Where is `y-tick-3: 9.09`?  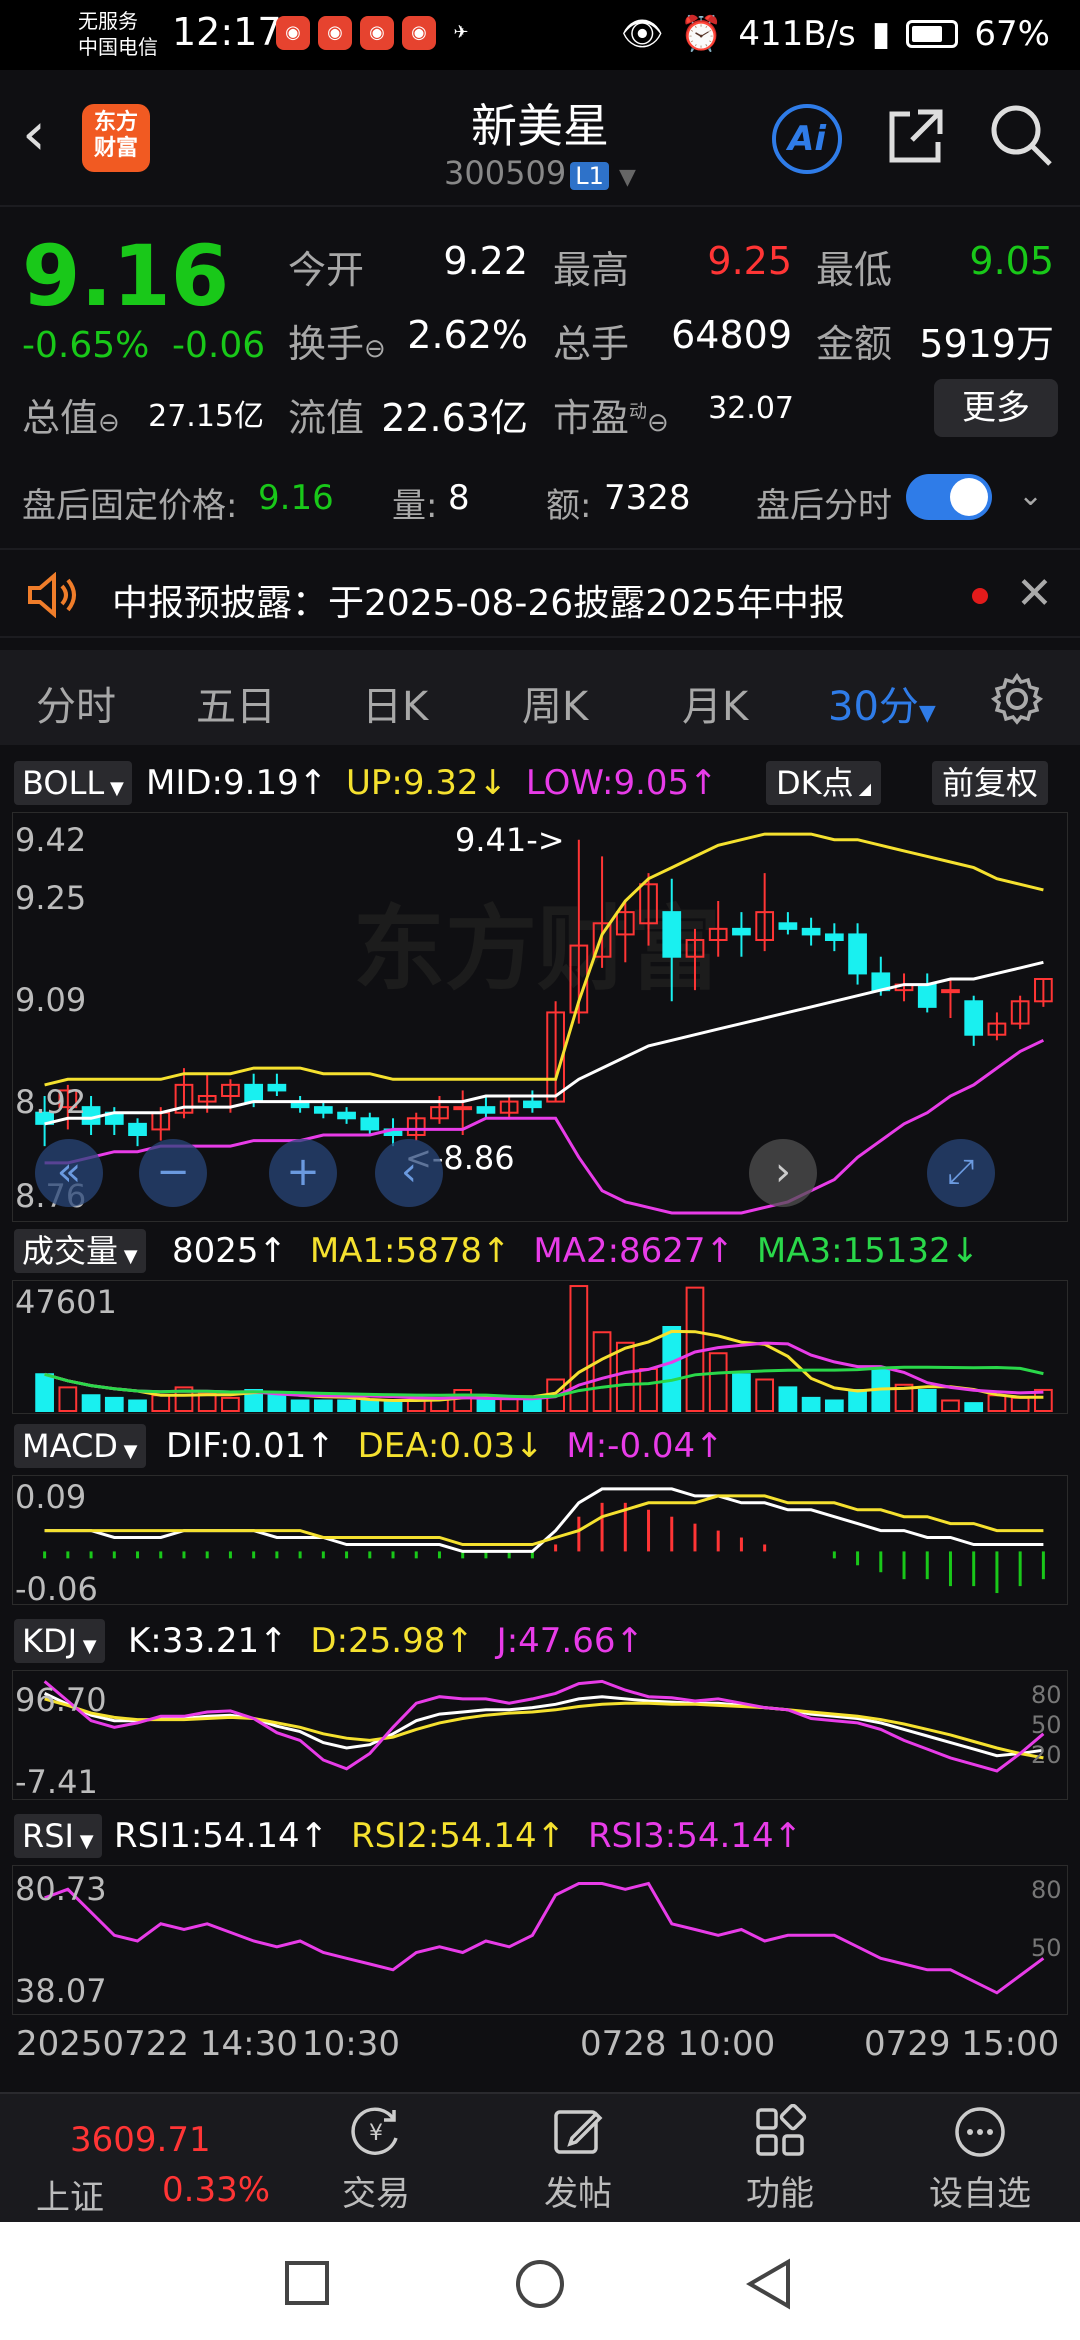 y-tick-3: 9.09 is located at coordinates (51, 1000).